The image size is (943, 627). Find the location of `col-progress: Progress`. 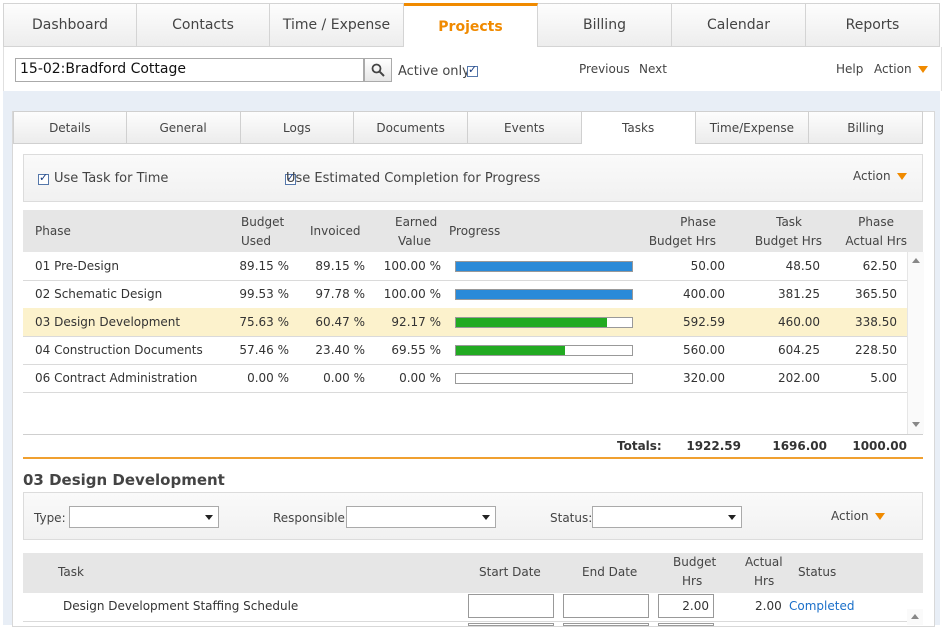

col-progress: Progress is located at coordinates (475, 231).